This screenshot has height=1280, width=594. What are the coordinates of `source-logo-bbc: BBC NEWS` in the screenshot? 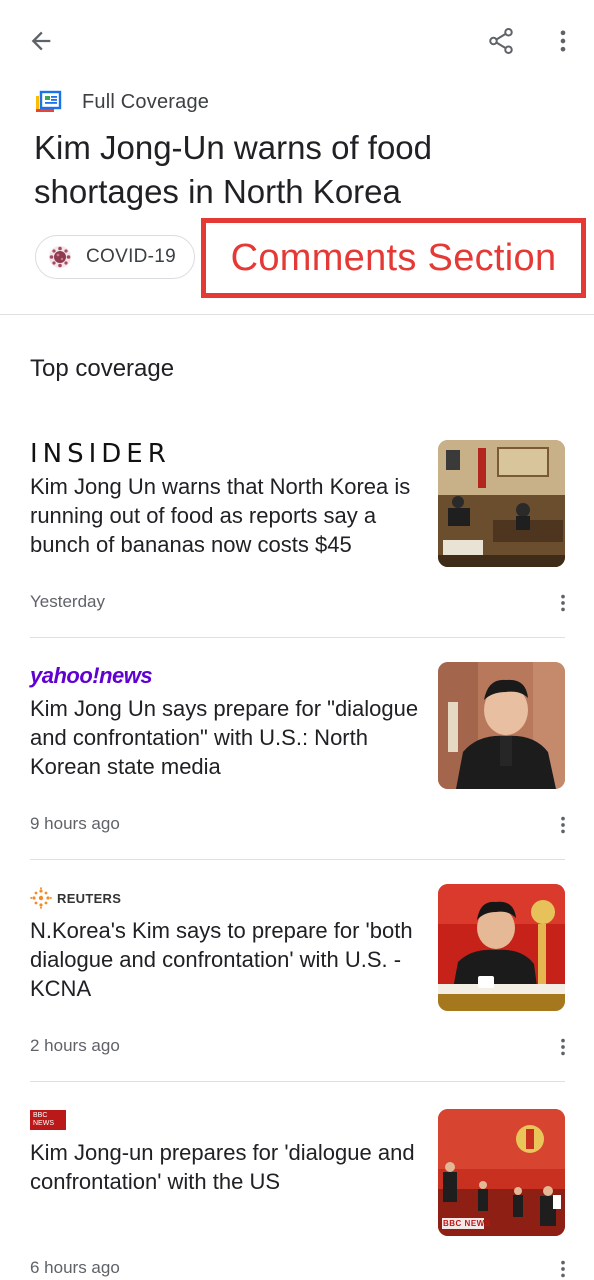 It's located at (48, 1120).